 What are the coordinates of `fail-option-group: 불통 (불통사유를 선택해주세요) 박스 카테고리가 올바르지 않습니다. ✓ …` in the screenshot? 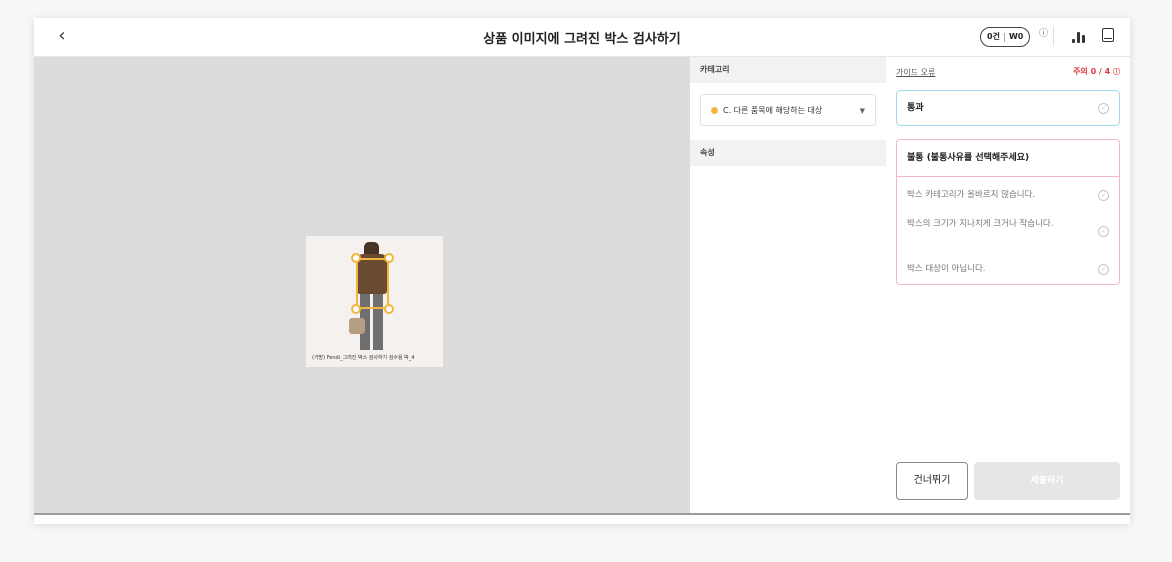 It's located at (1008, 212).